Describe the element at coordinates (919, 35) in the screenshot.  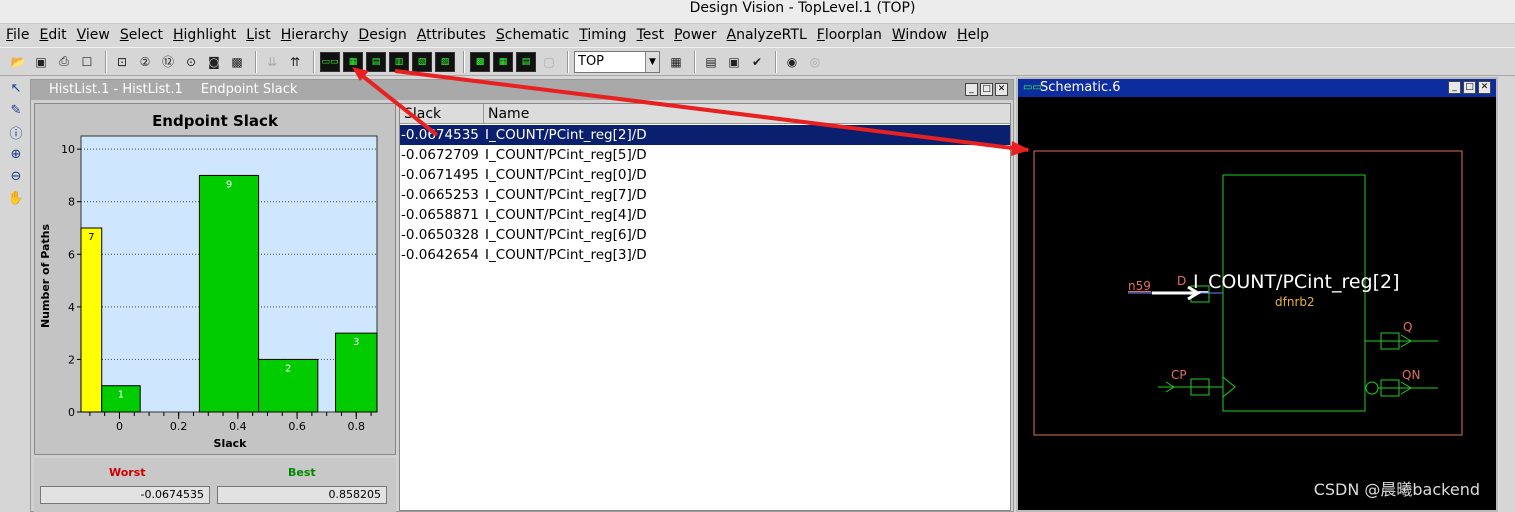
I see `menu-window: Window` at that location.